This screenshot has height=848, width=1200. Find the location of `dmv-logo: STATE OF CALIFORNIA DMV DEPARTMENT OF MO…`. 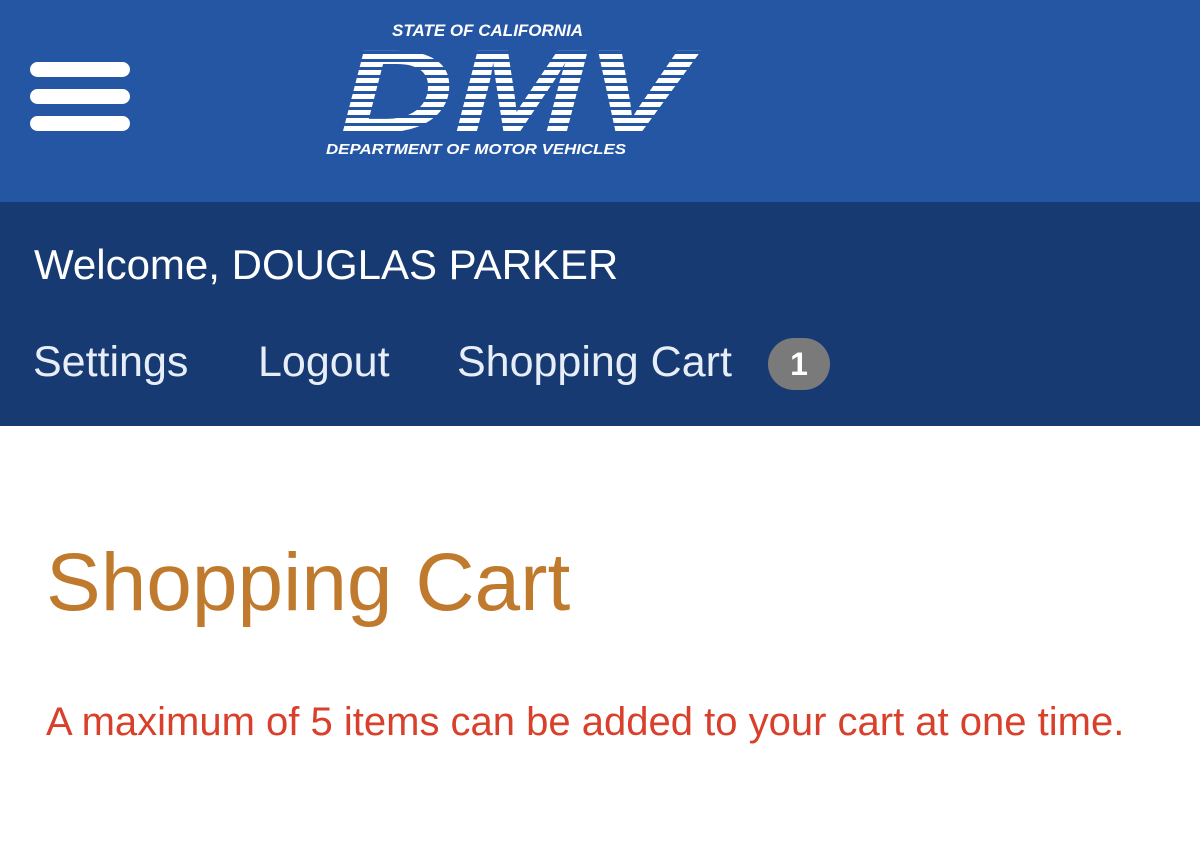

dmv-logo: STATE OF CALIFORNIA DMV DEPARTMENT OF MO… is located at coordinates (512, 89).